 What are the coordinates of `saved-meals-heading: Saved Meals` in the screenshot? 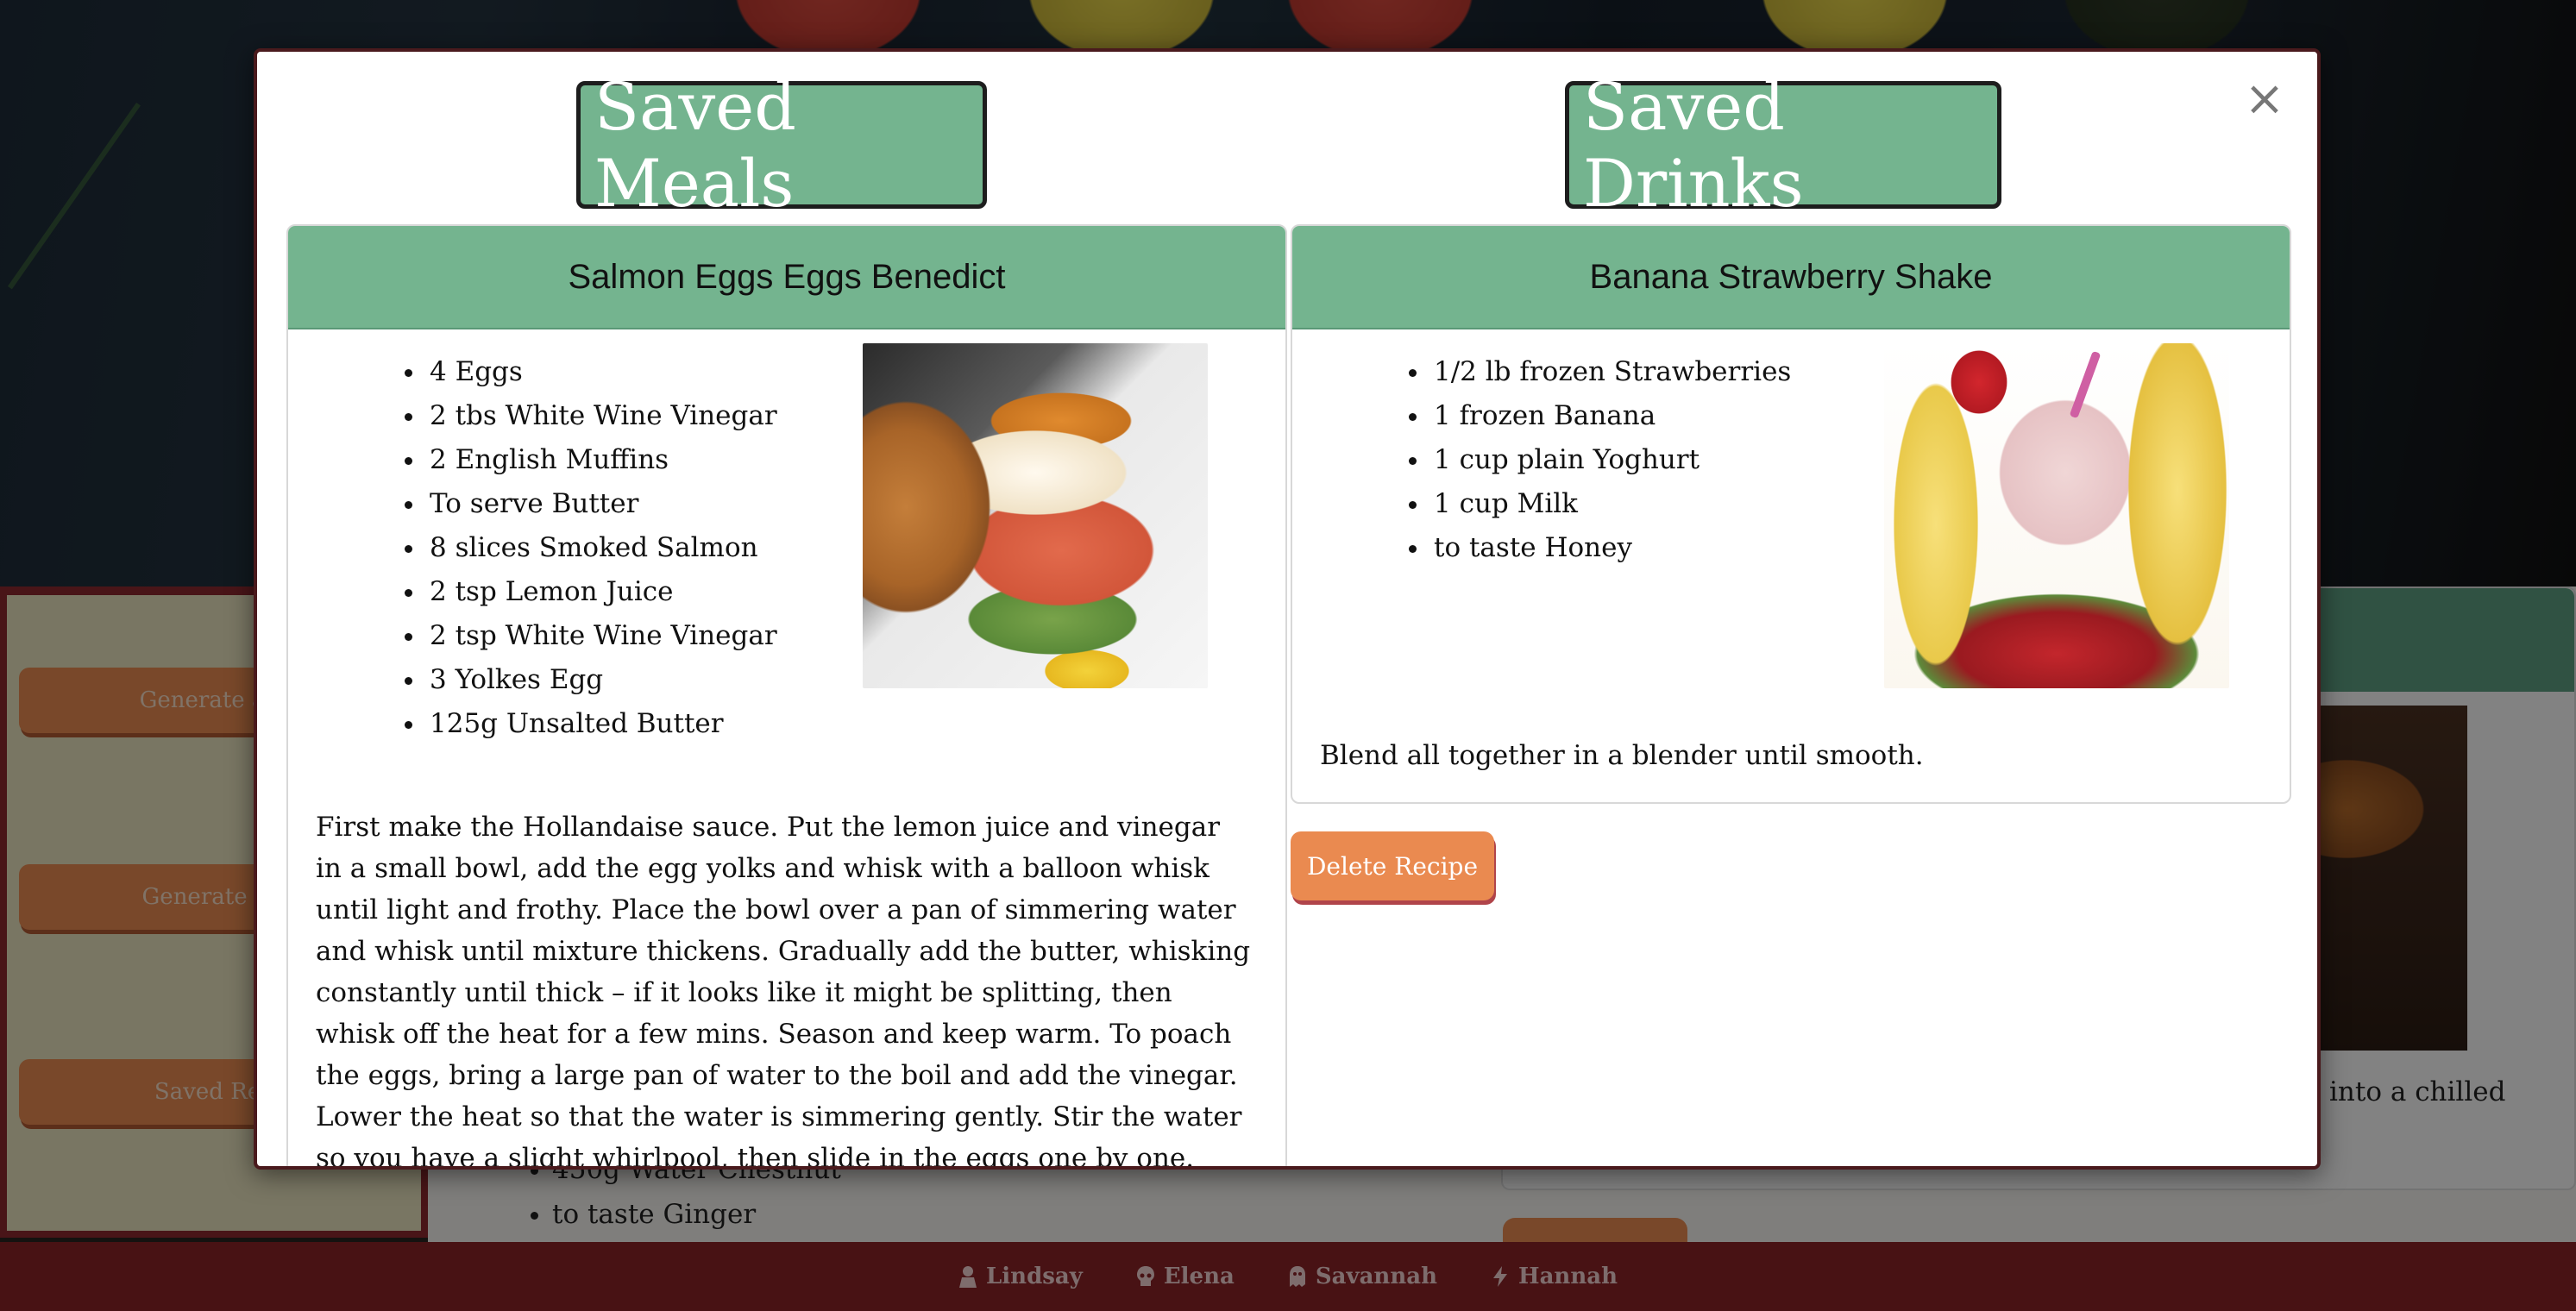 It's located at (781, 145).